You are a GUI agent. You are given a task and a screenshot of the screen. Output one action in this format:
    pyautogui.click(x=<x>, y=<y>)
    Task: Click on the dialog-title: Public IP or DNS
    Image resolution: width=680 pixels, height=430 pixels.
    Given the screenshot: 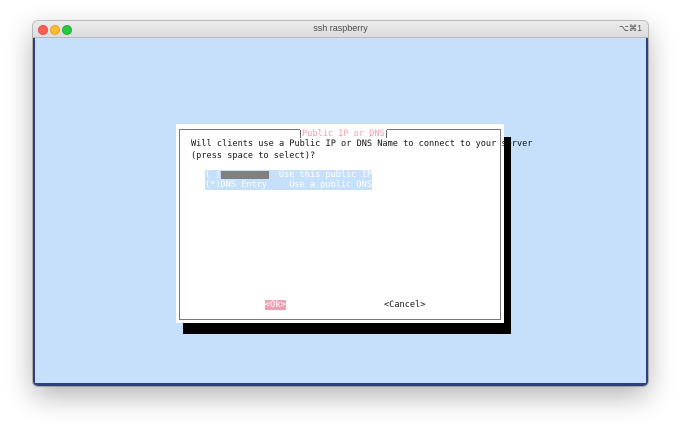 What is the action you would take?
    pyautogui.click(x=343, y=134)
    